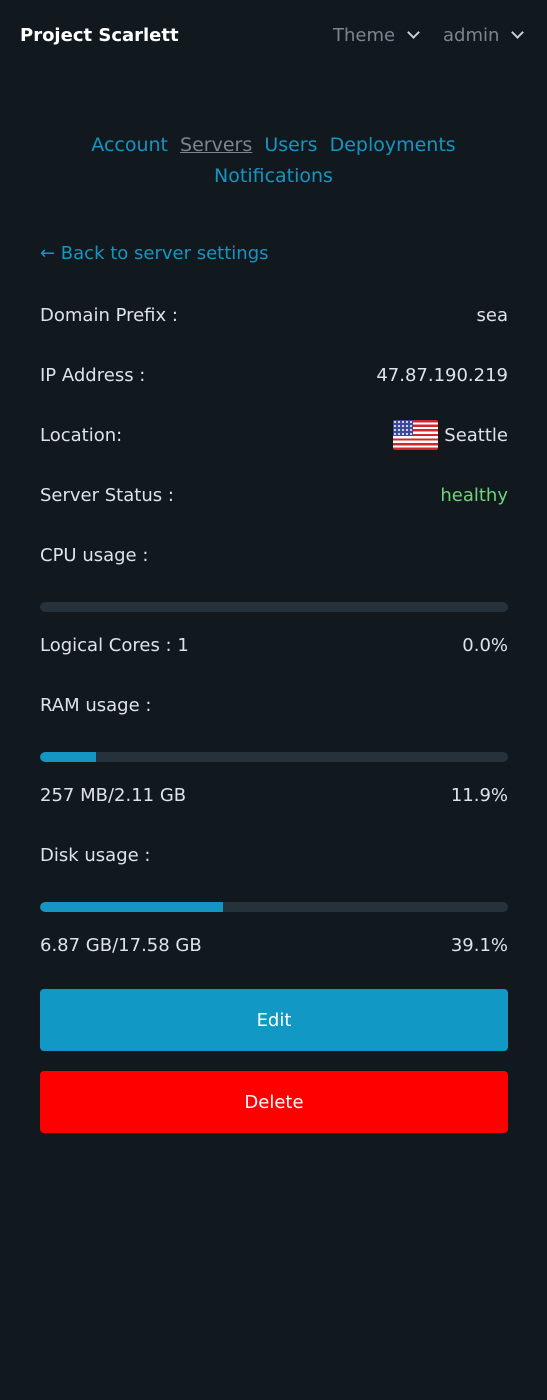 This screenshot has width=547, height=1400. I want to click on location-row: Location: Seattle, so click(274, 435).